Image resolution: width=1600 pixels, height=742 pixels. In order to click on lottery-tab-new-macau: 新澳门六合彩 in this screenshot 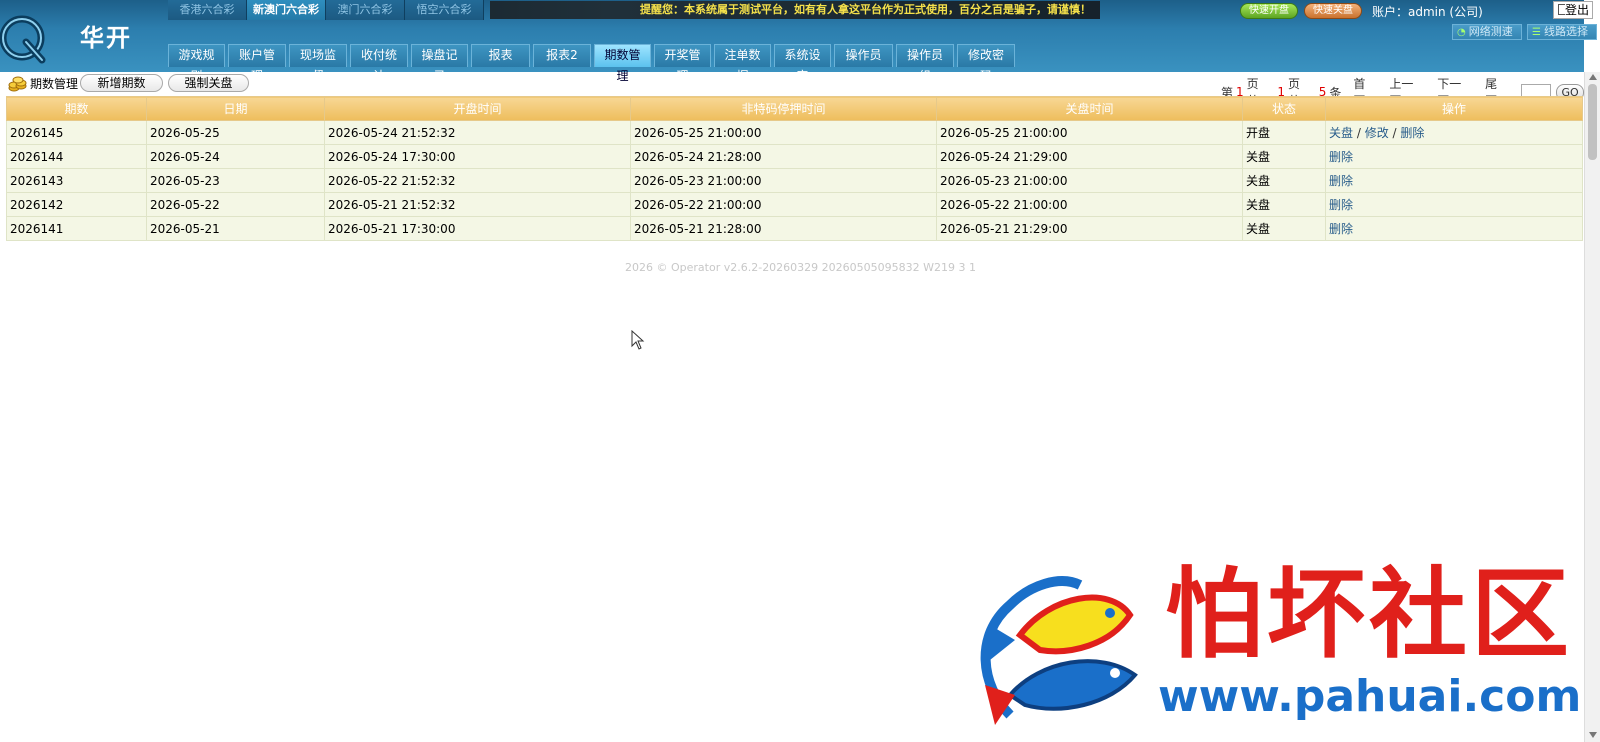, I will do `click(286, 10)`.